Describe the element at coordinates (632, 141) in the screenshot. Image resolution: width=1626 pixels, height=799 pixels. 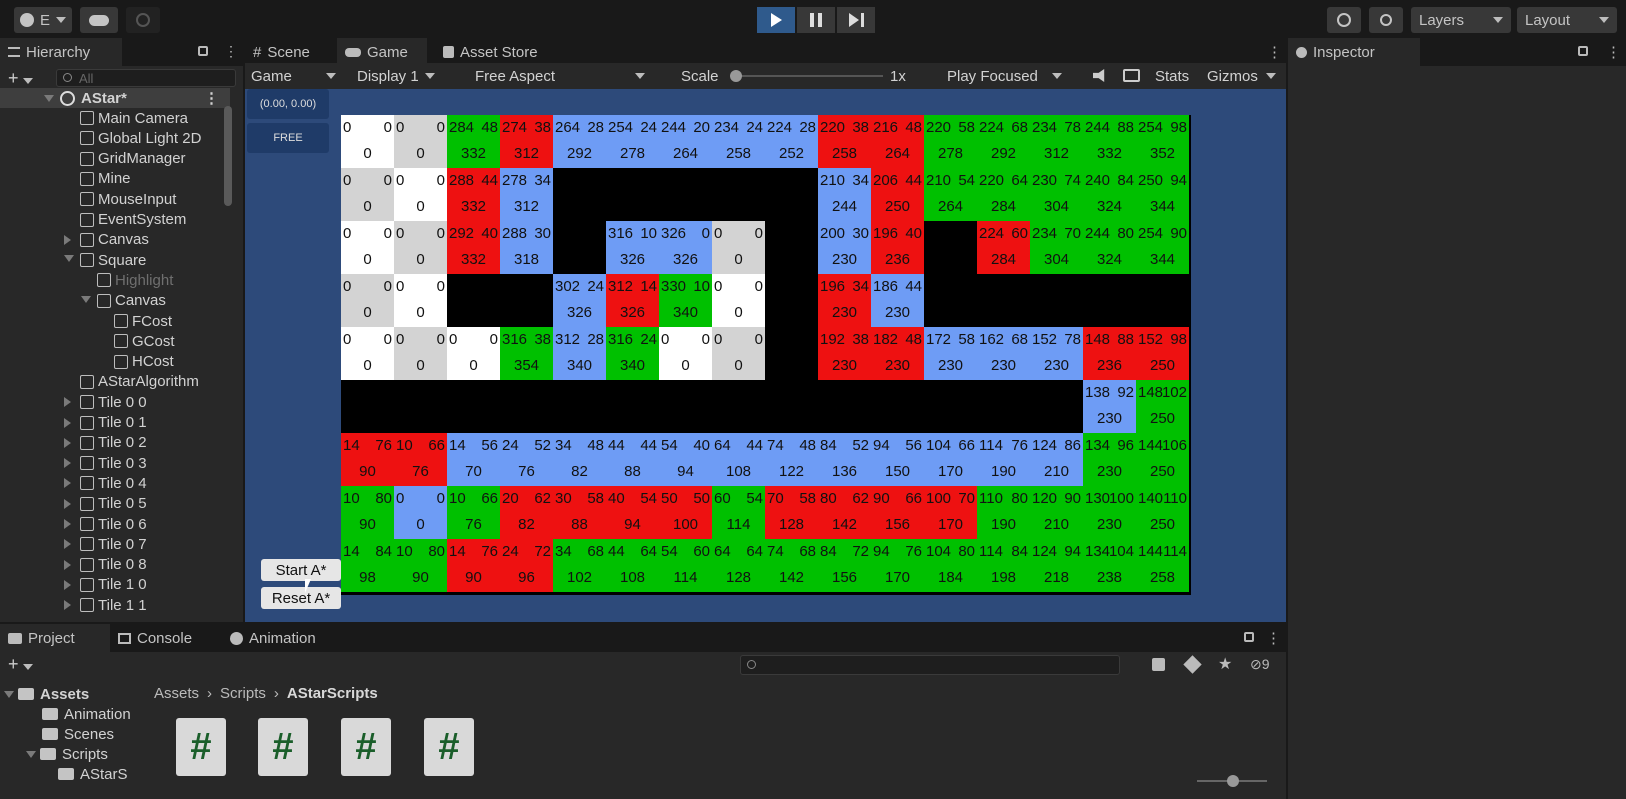
I see `grid-tile: 254 24 278` at that location.